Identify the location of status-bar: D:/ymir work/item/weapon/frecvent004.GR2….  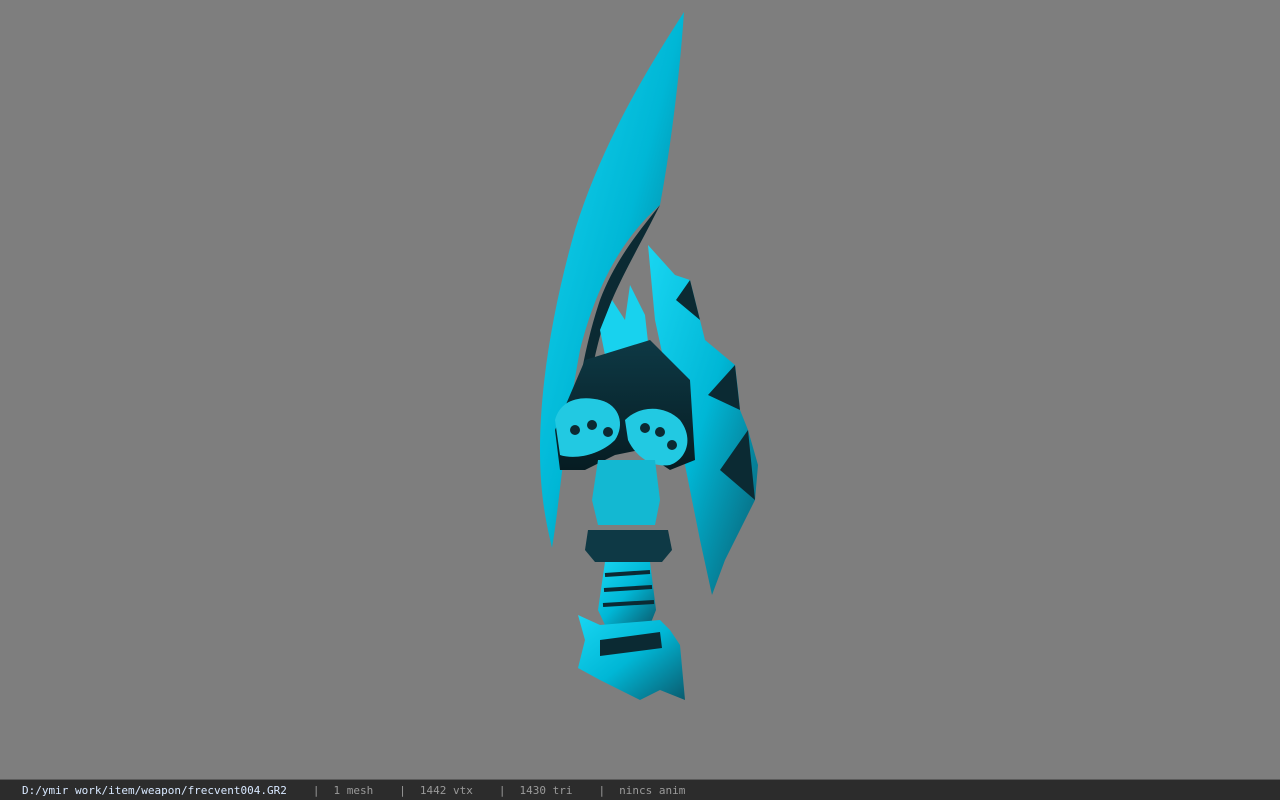
(640, 789).